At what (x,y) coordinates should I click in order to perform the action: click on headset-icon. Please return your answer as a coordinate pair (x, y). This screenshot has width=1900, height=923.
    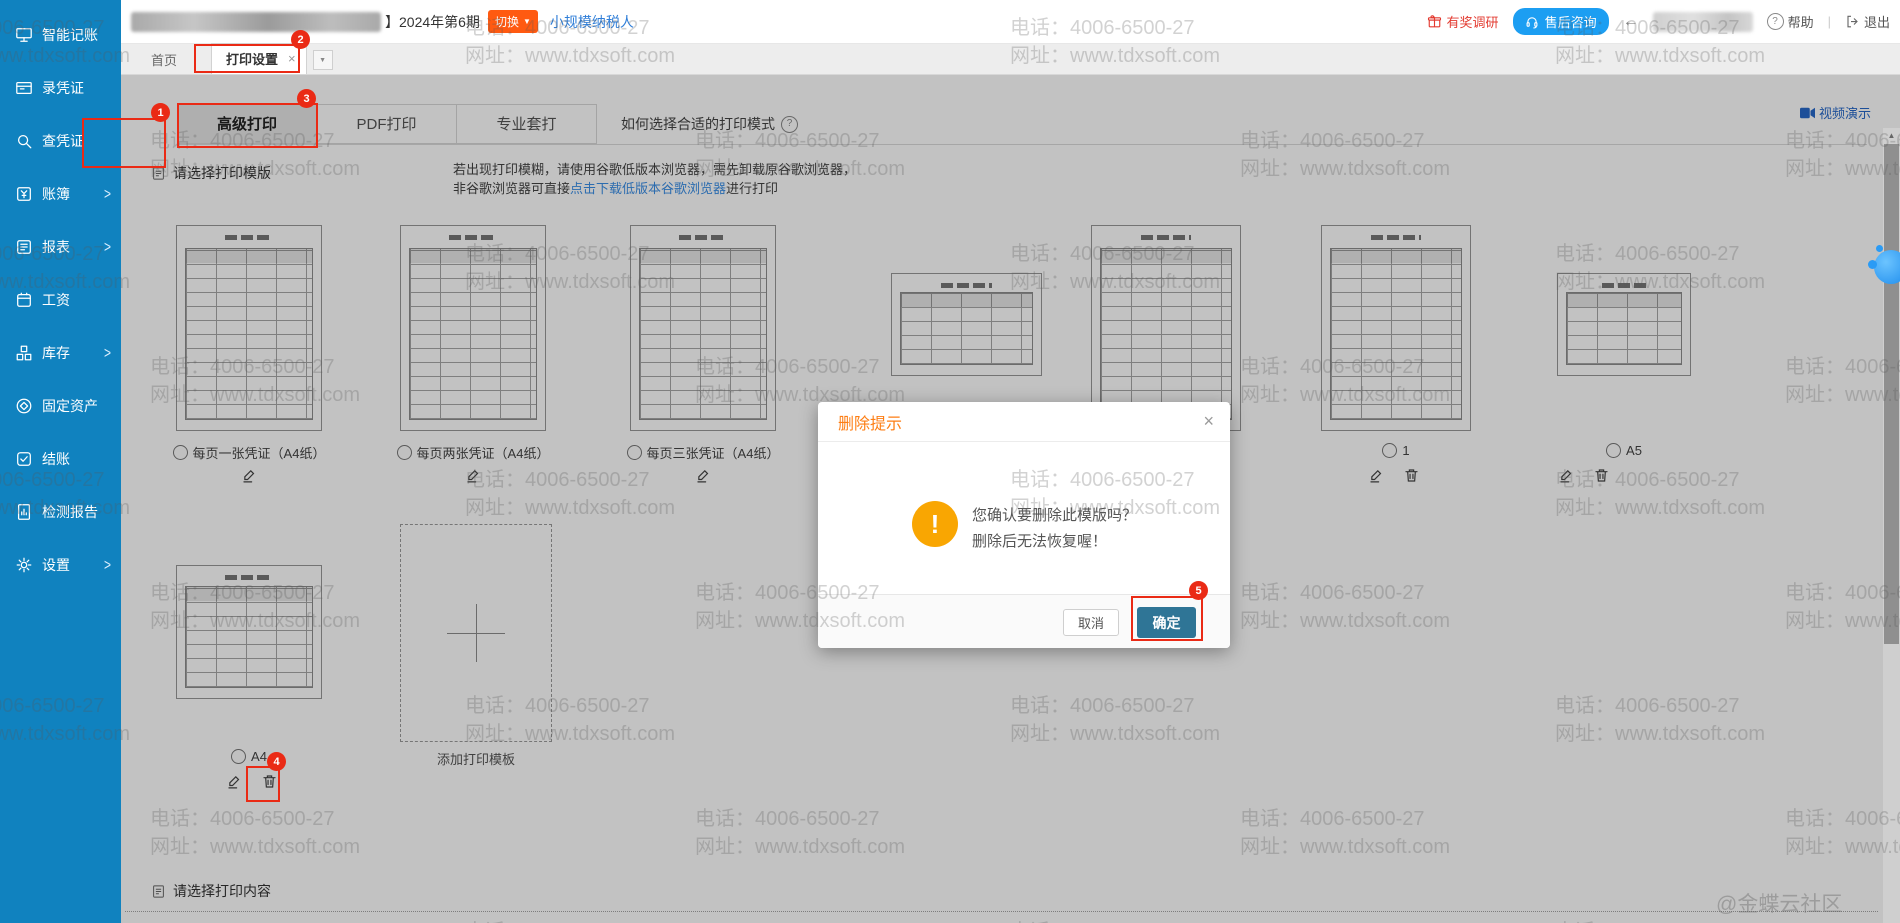
    Looking at the image, I should click on (1532, 22).